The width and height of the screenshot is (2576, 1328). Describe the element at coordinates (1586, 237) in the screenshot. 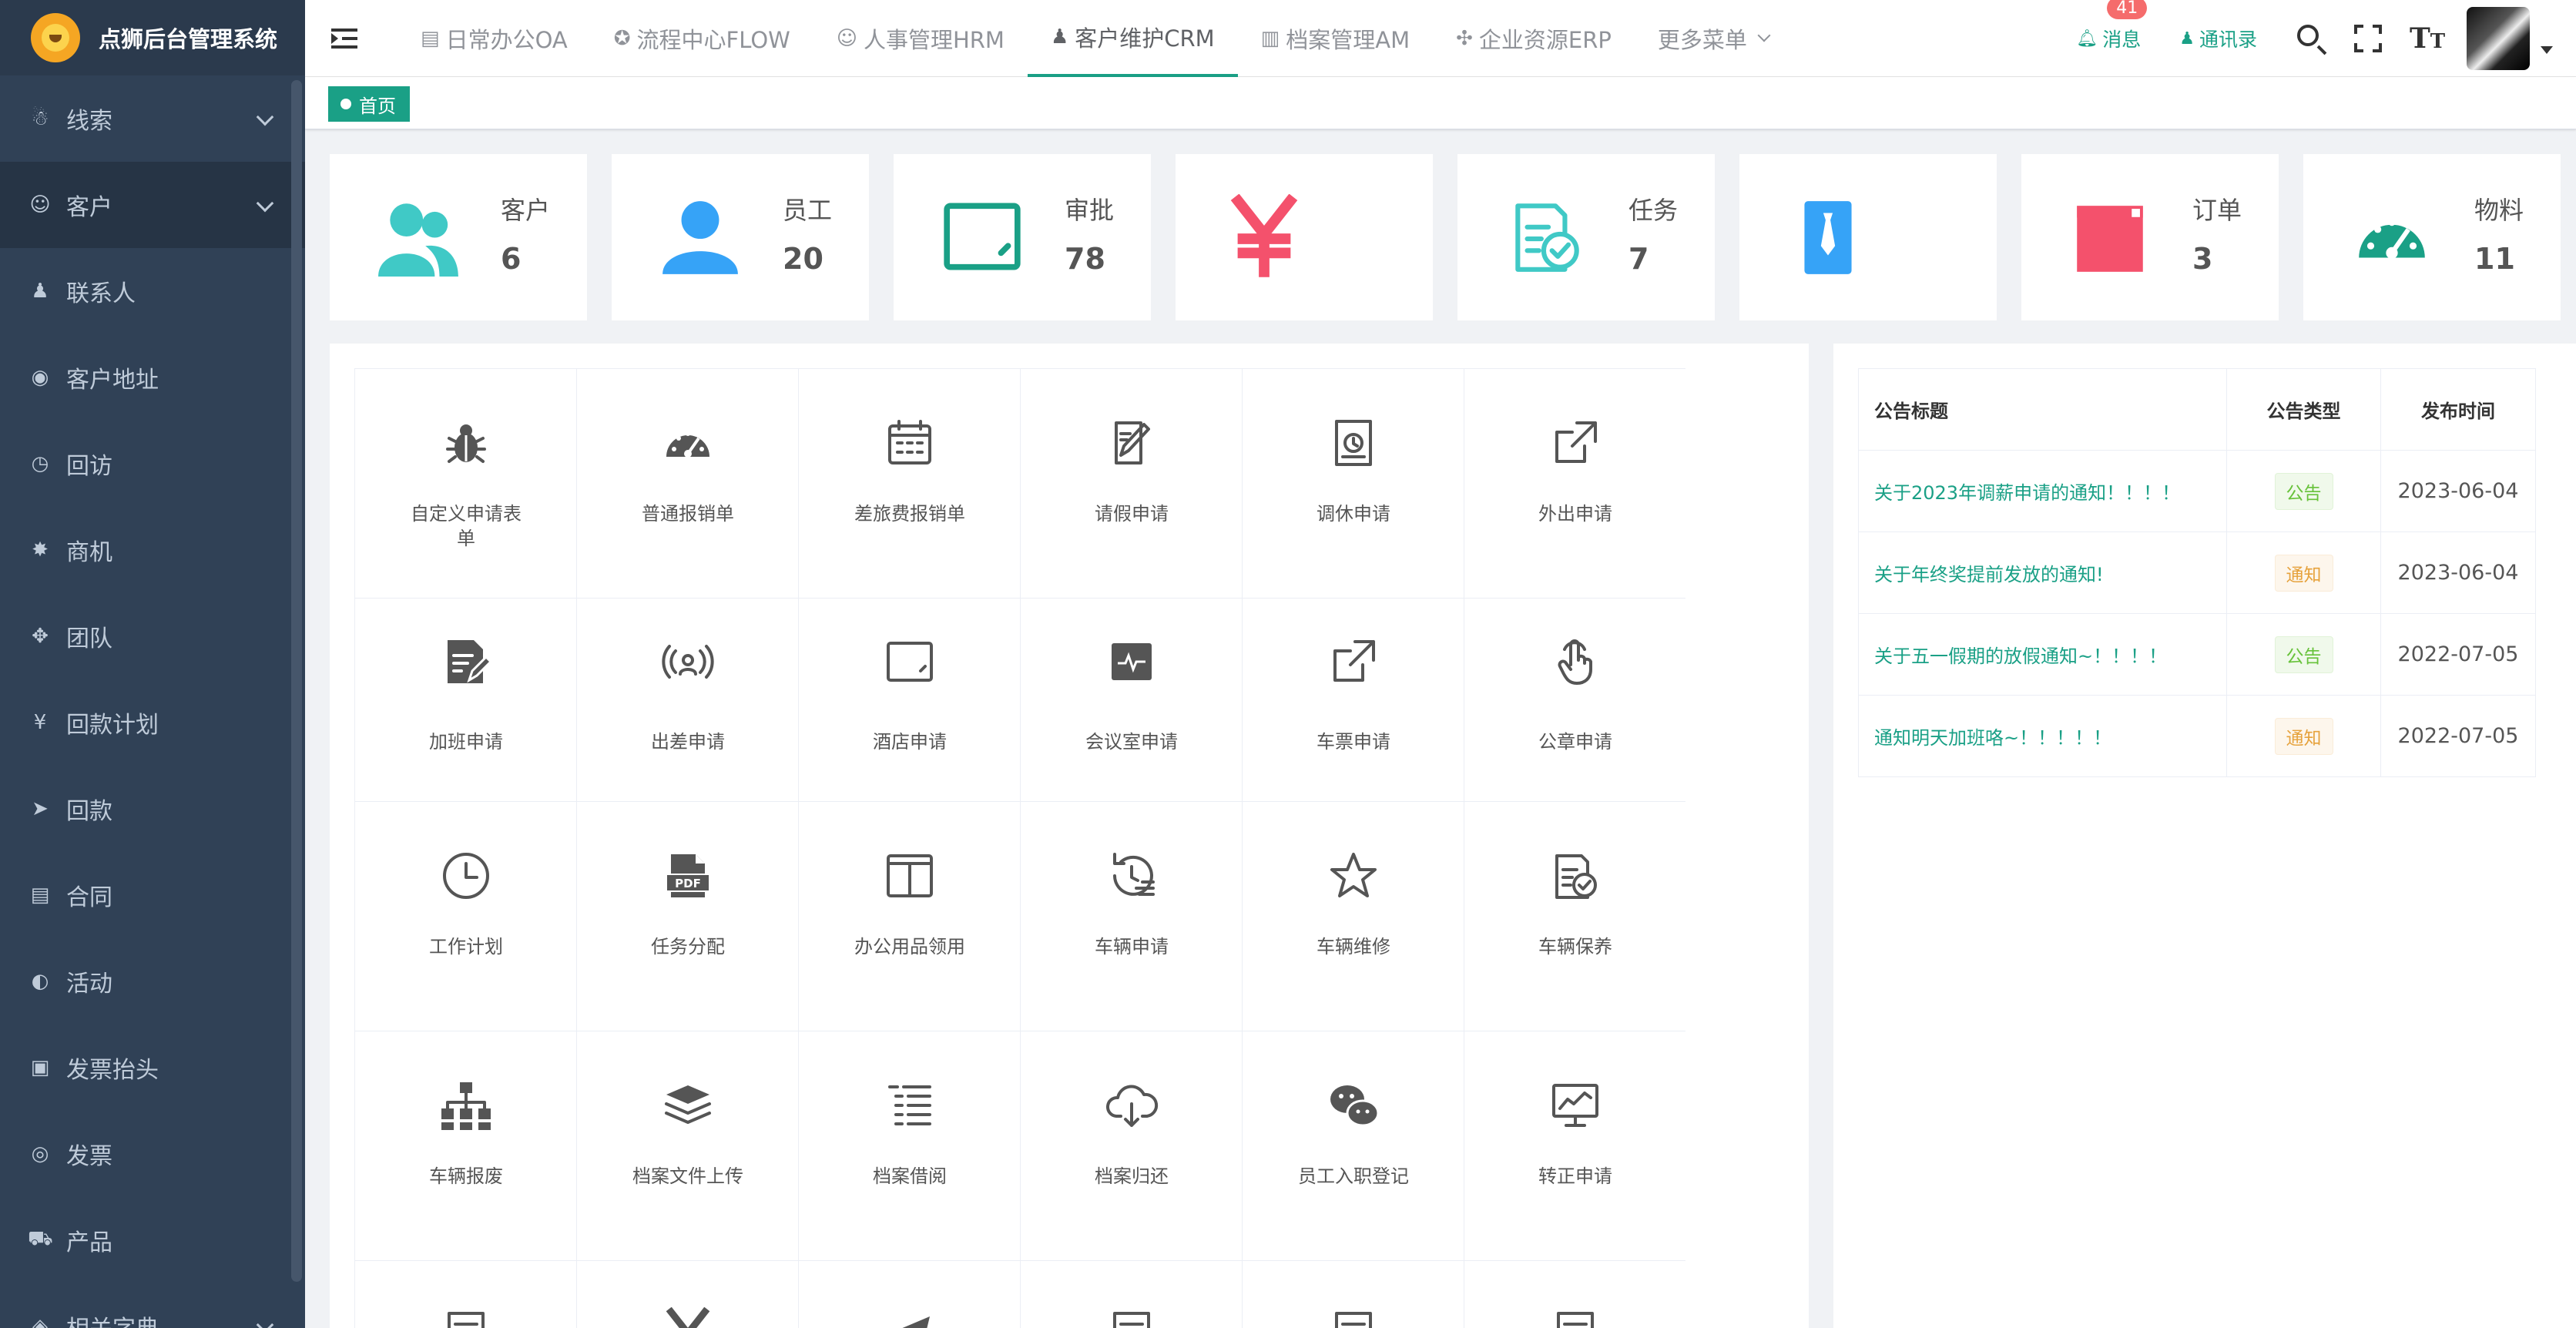

I see `stat-card: 任务 7` at that location.